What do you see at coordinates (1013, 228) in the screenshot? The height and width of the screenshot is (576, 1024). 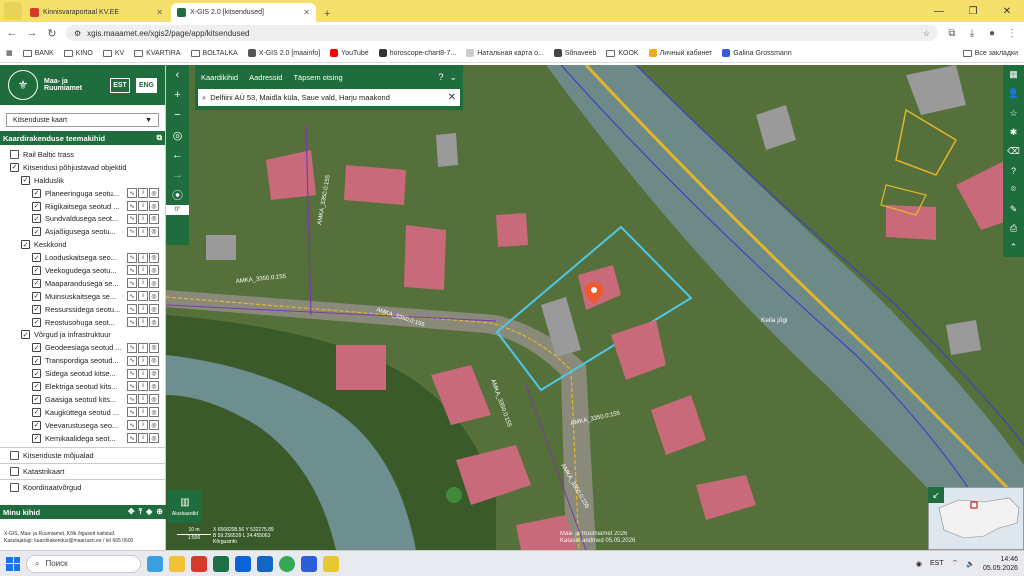 I see `print-icon: ⎙` at bounding box center [1013, 228].